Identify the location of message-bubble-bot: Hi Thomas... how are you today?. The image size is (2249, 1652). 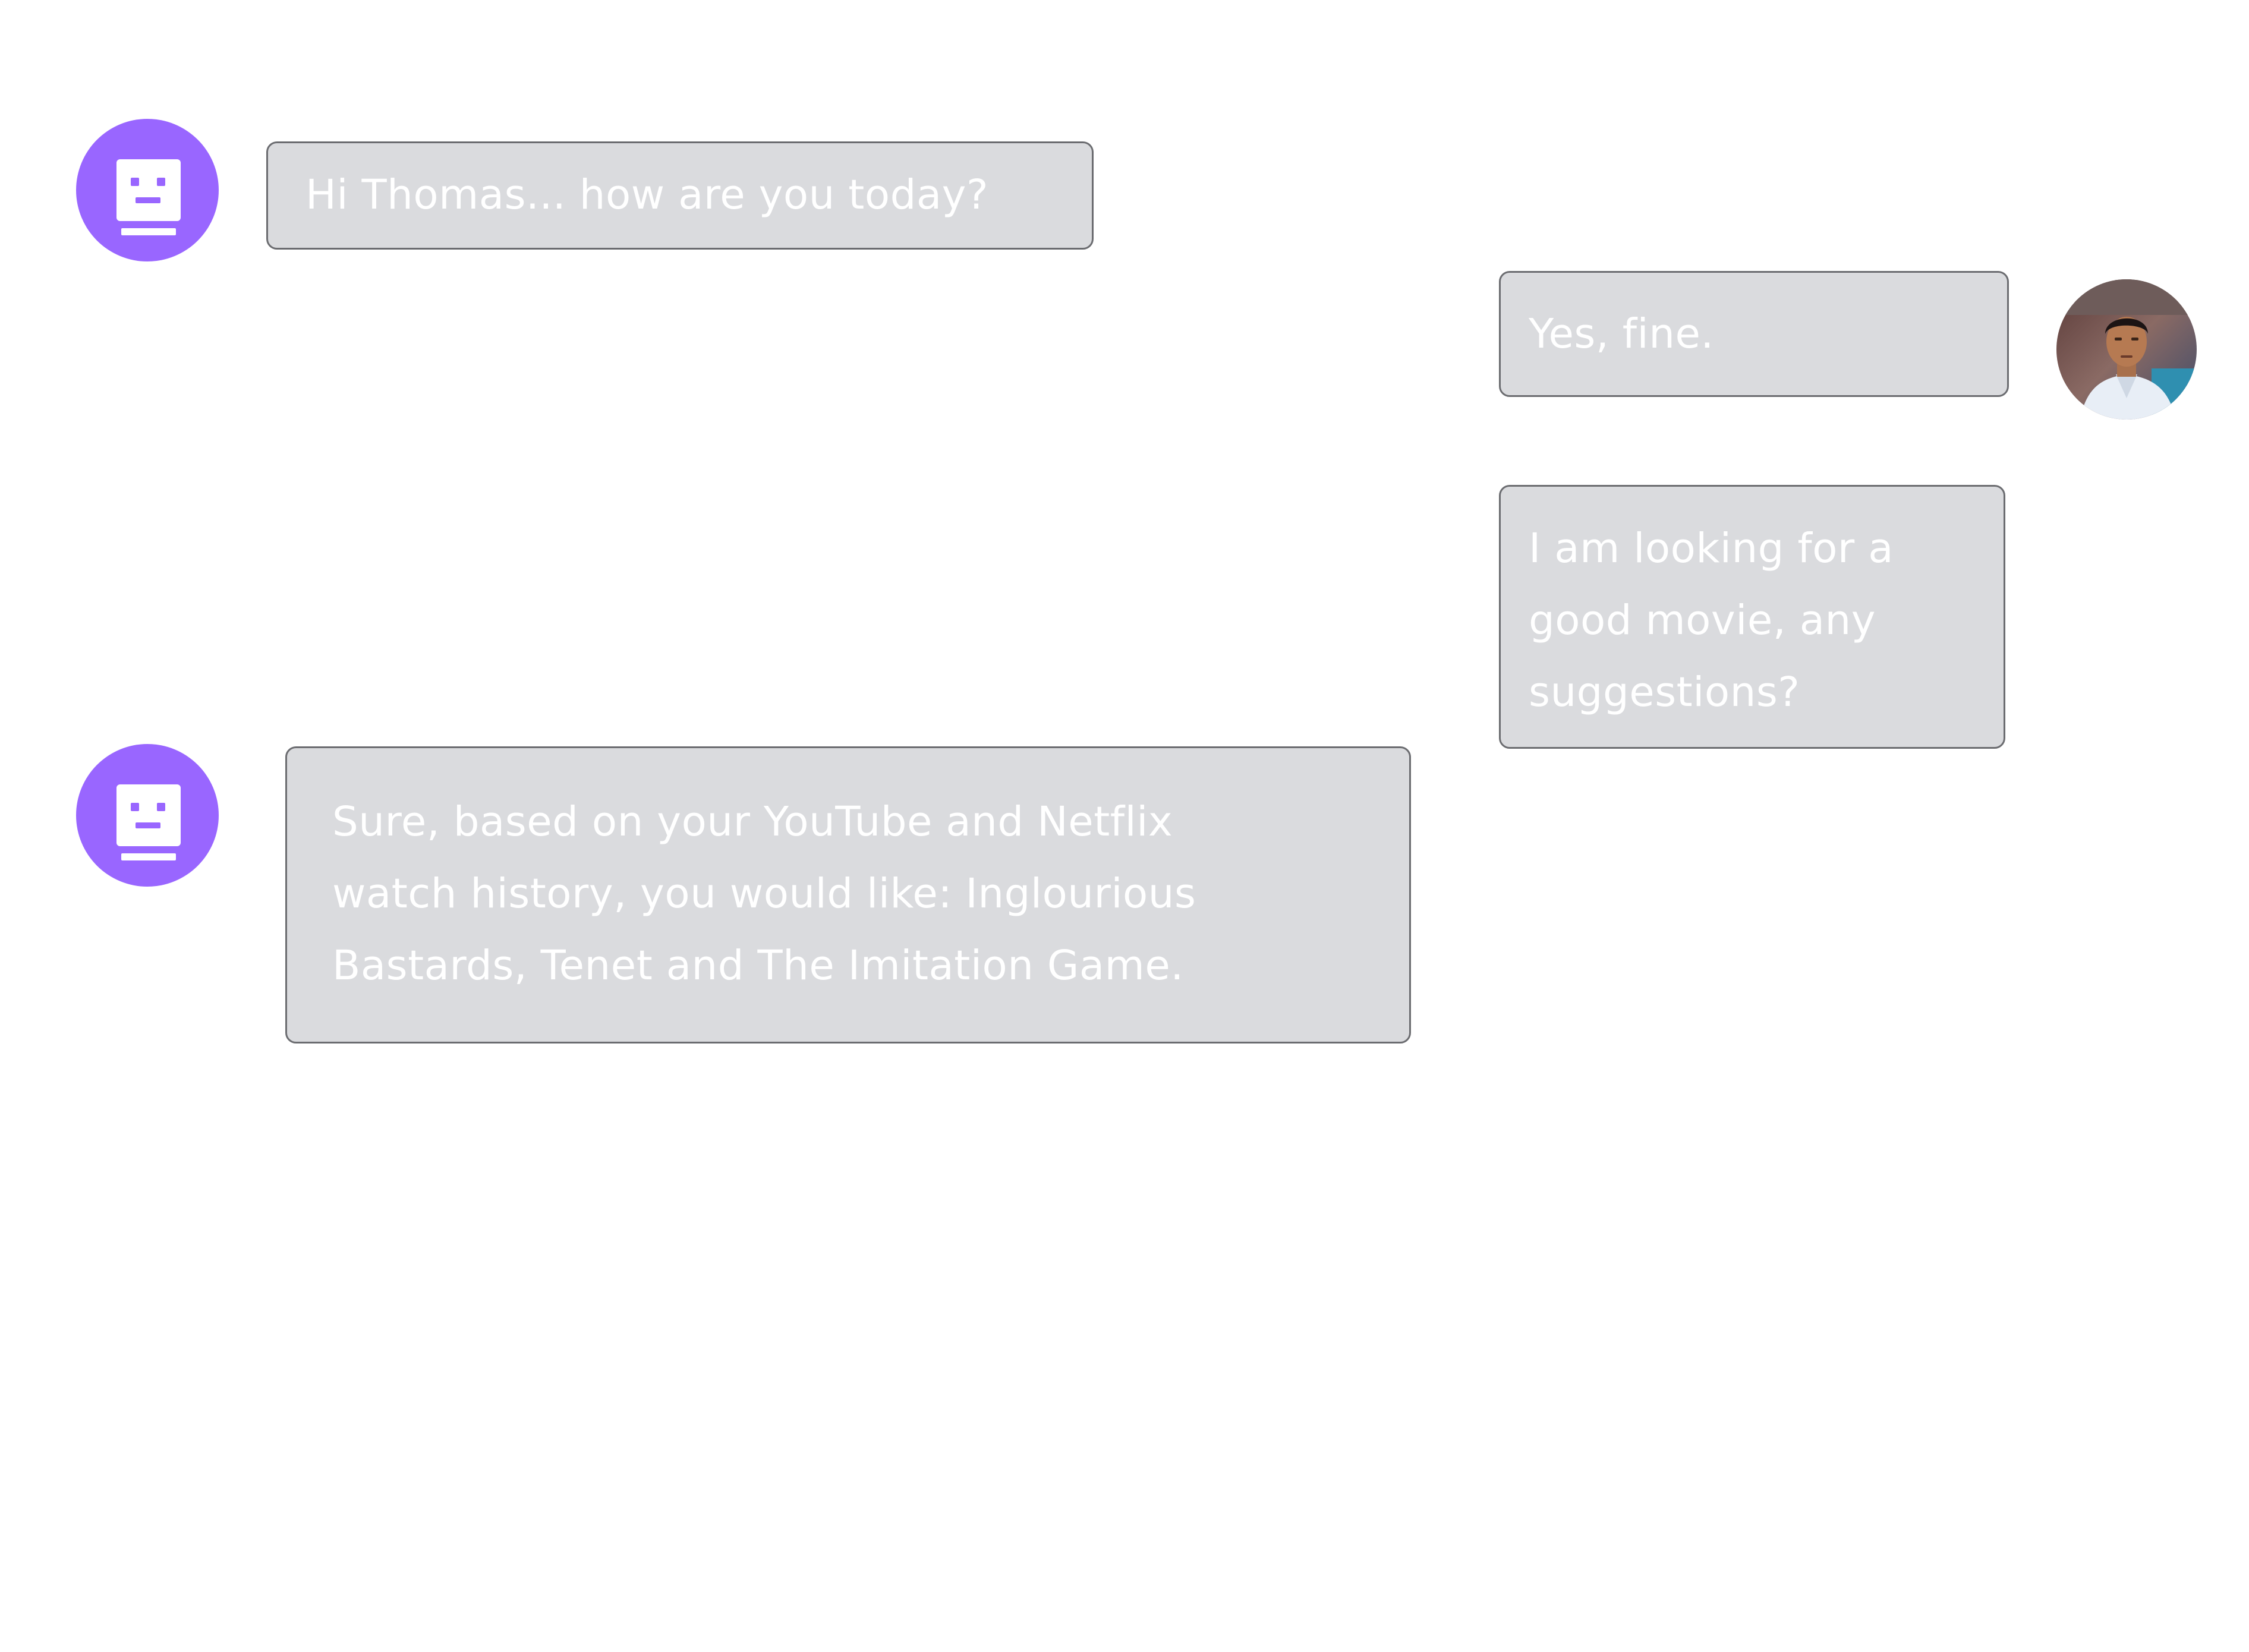
(680, 196).